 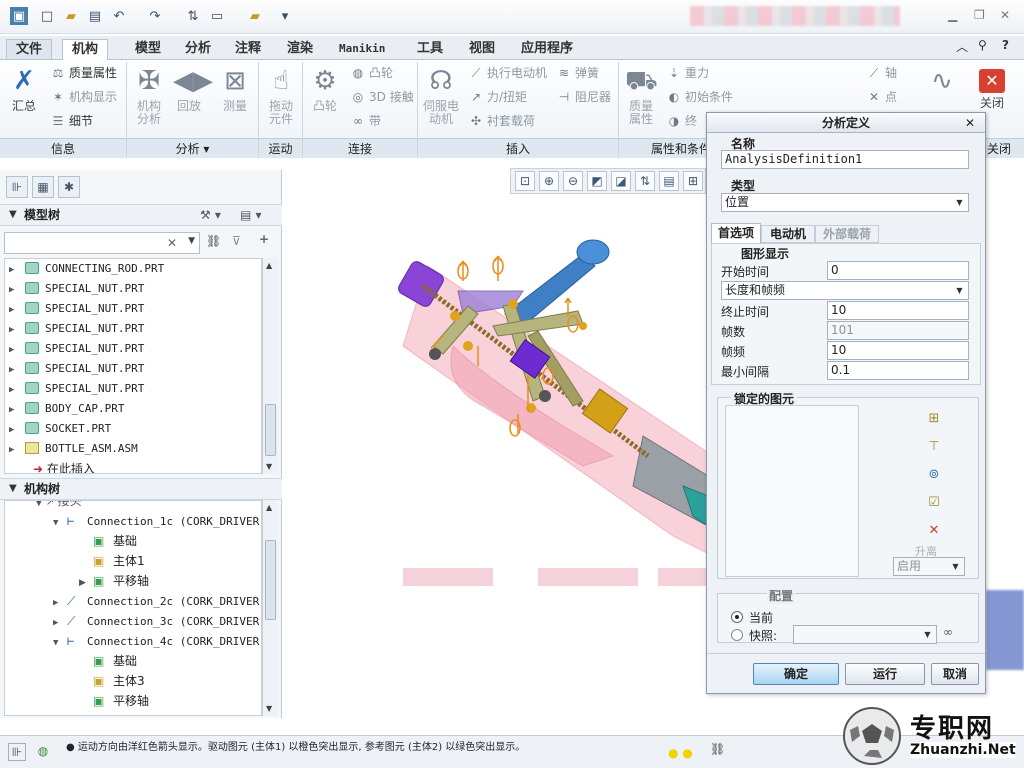 What do you see at coordinates (942, 83) in the screenshot?
I see `sketch-button: ∿` at bounding box center [942, 83].